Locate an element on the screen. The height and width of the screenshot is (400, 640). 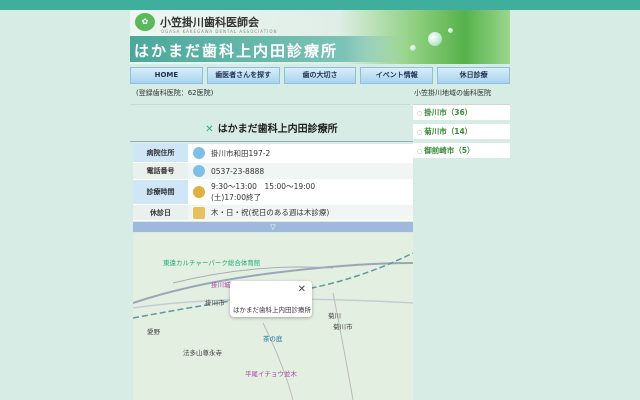
association-name: 小笠掛川歯科医師会 is located at coordinates (209, 22).